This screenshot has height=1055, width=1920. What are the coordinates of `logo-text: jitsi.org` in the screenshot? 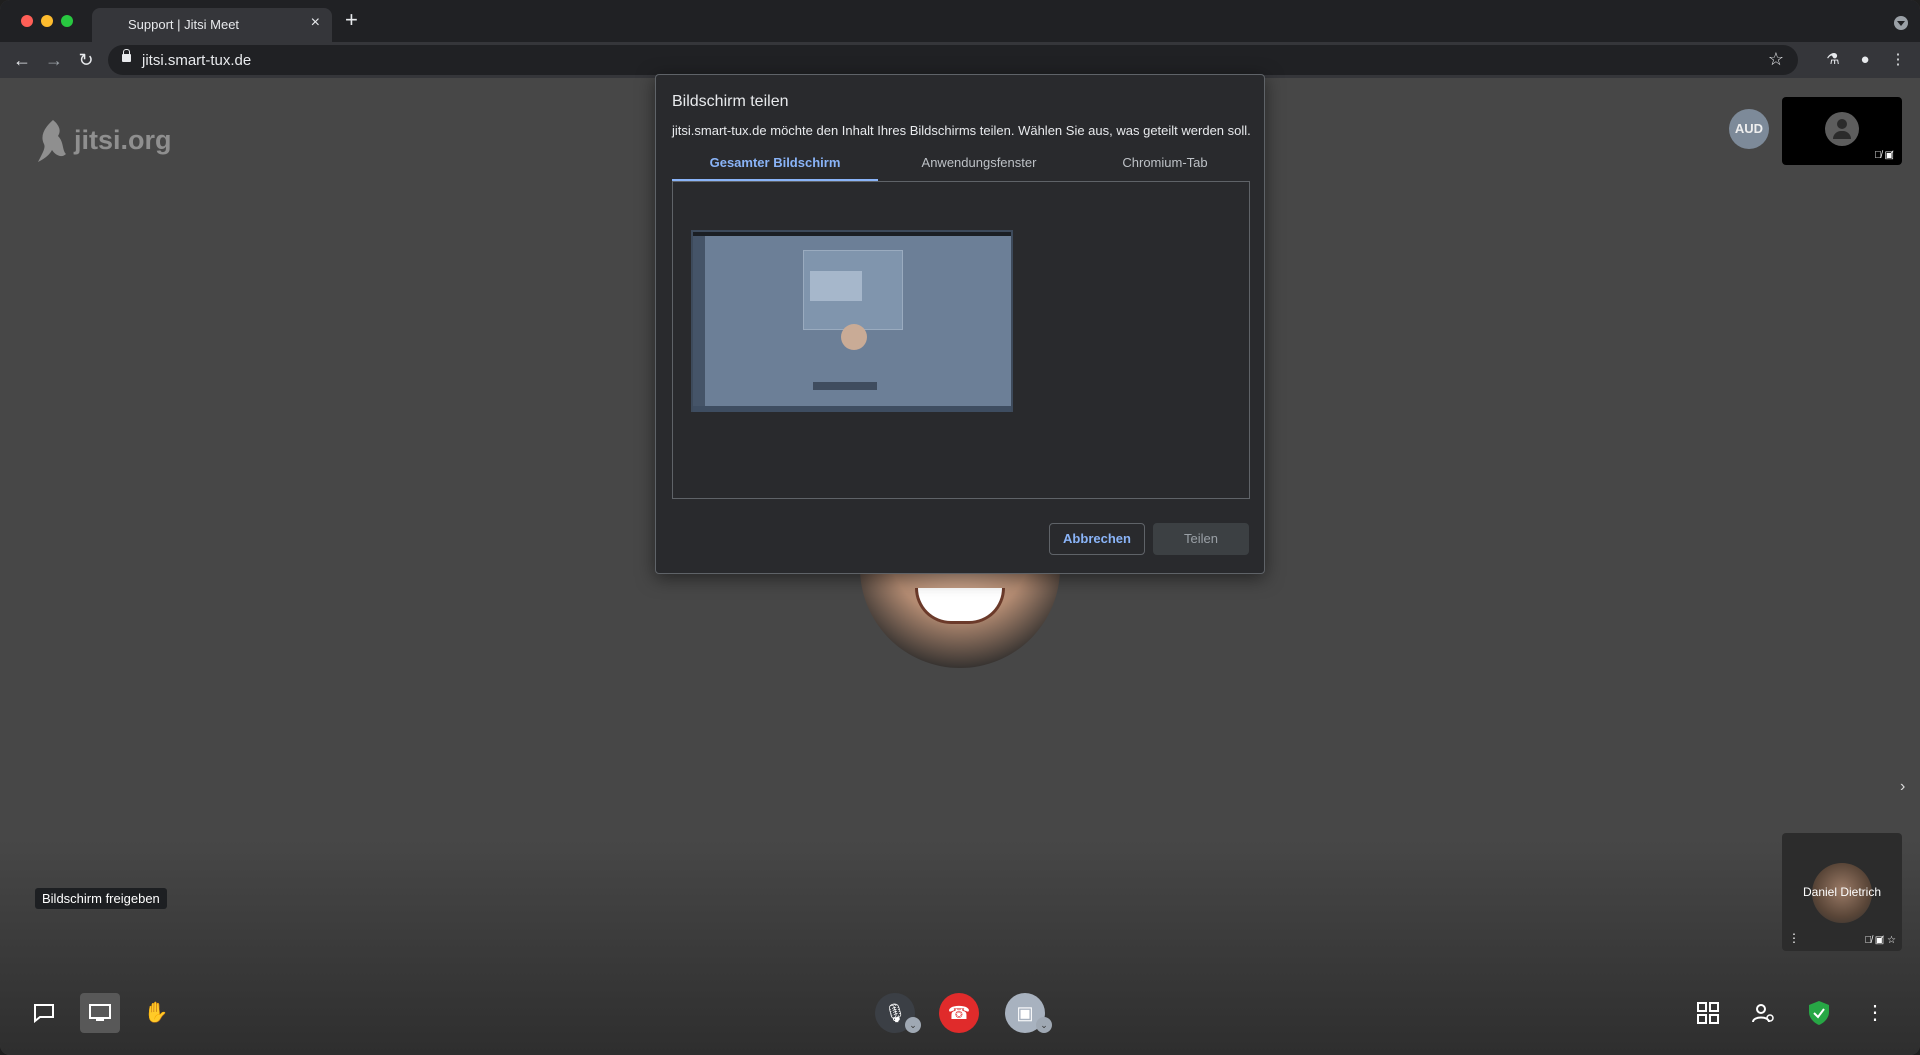 It's located at (123, 140).